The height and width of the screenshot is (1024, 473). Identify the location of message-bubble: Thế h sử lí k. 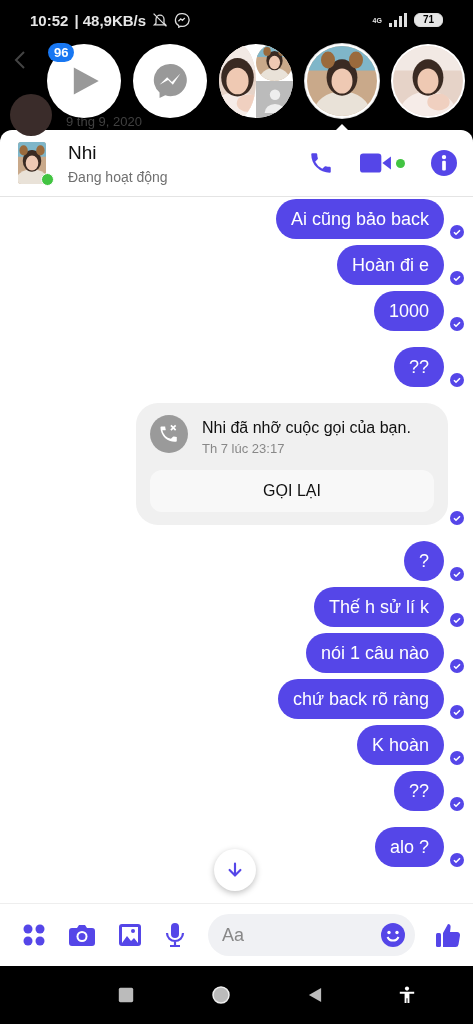
(378, 607).